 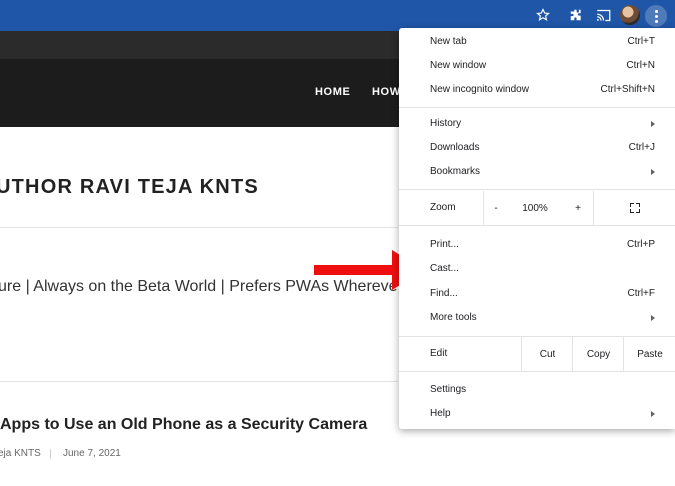 I want to click on edit-row: Edit Cut Copy Paste, so click(x=537, y=354).